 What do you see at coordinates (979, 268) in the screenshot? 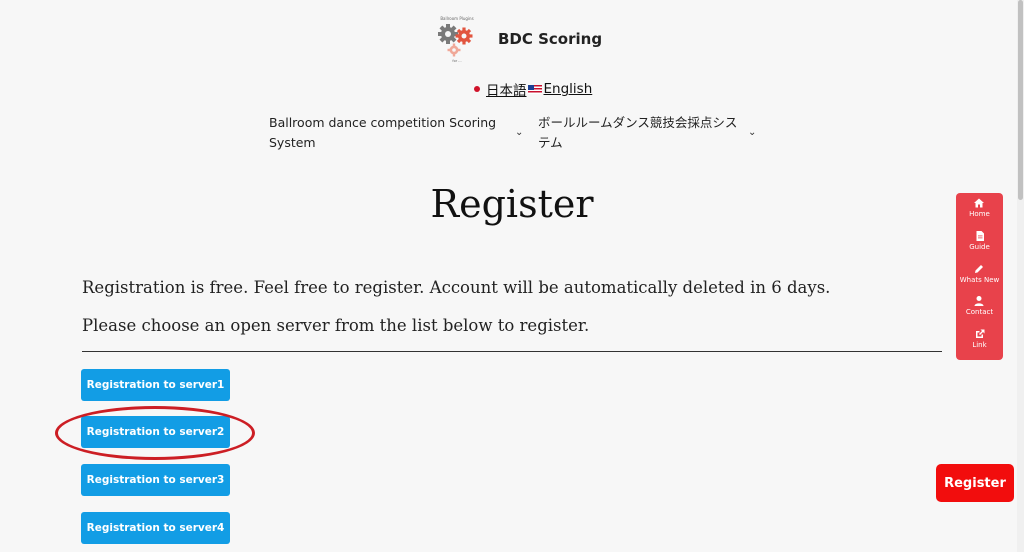
I see `pencil-icon` at bounding box center [979, 268].